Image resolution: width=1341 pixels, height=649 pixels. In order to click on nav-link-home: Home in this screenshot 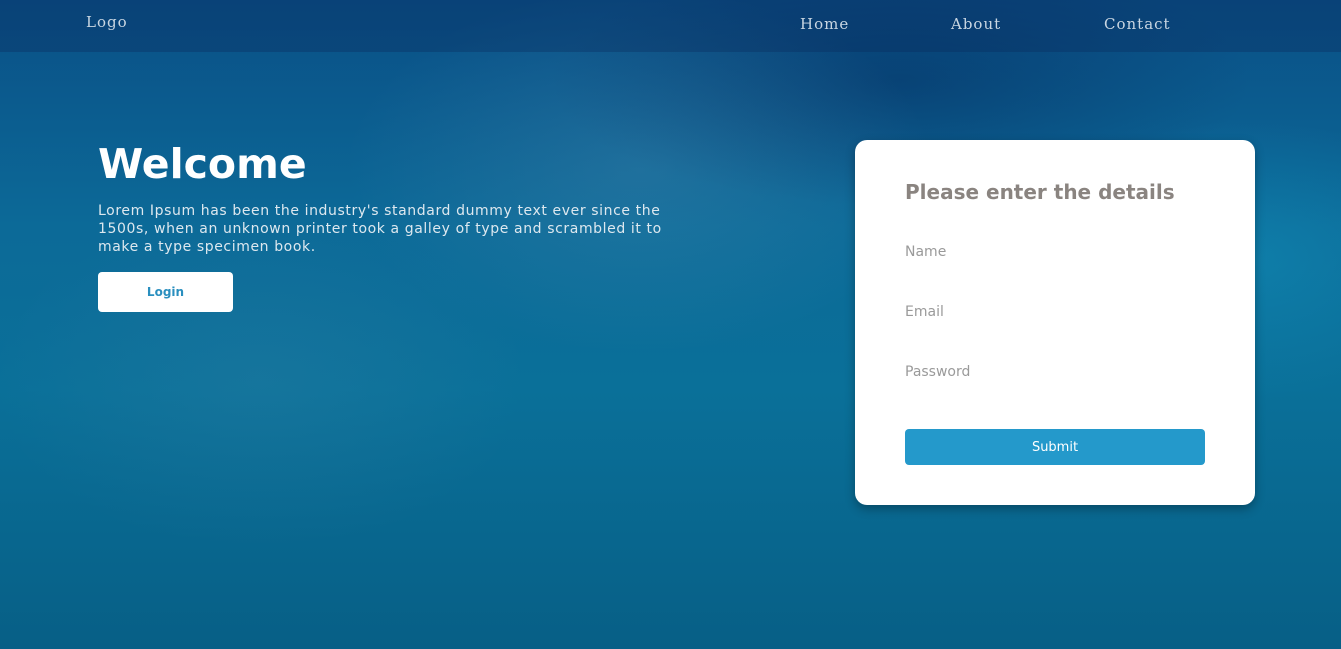, I will do `click(824, 24)`.